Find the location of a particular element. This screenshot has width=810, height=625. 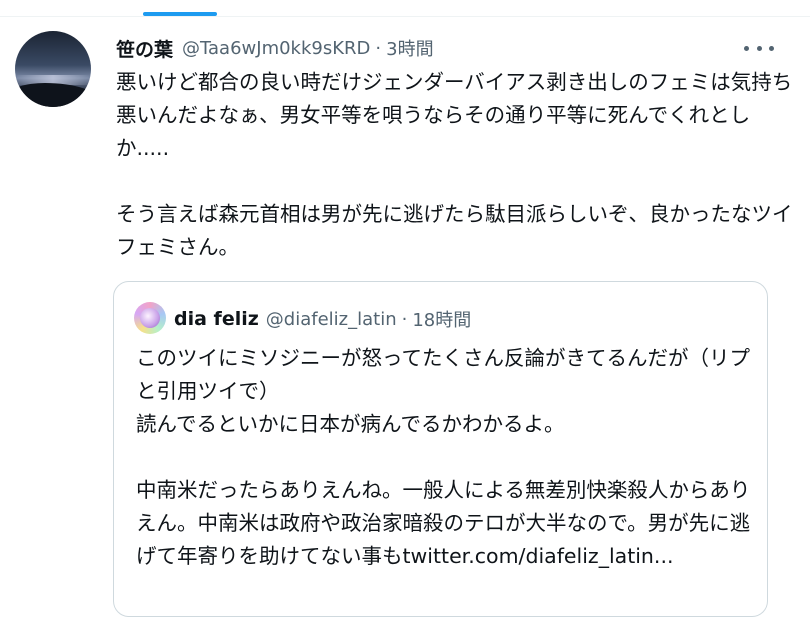

display-name: 笹の葉 is located at coordinates (144, 48).